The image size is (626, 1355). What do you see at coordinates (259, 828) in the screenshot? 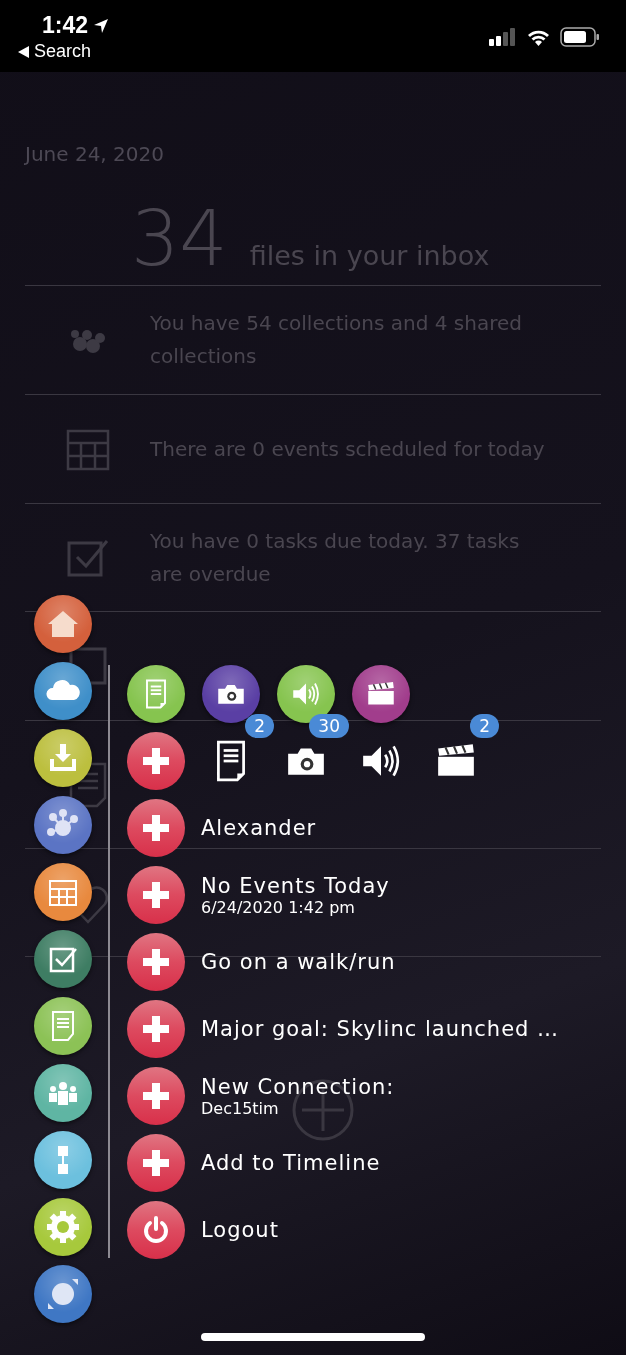
I see `menu-item-title: Alexander` at bounding box center [259, 828].